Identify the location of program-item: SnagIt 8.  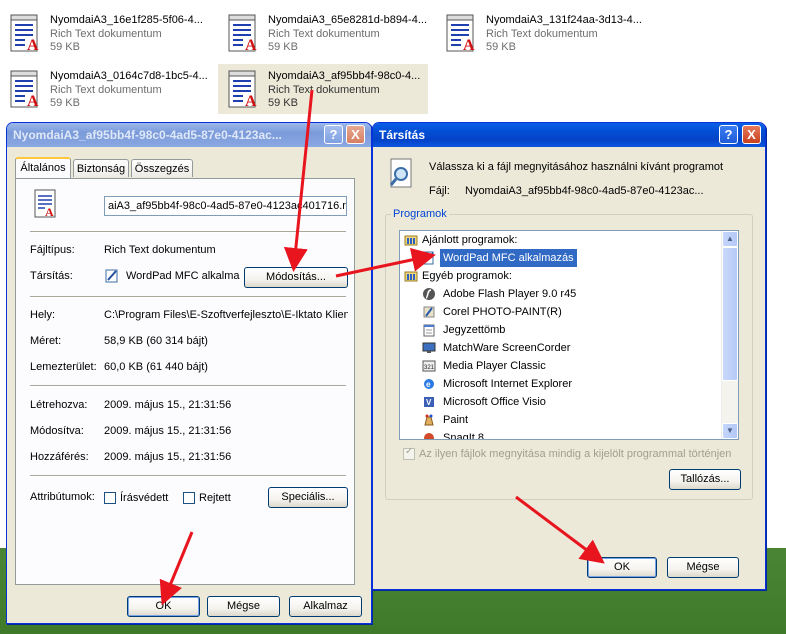
(561, 434).